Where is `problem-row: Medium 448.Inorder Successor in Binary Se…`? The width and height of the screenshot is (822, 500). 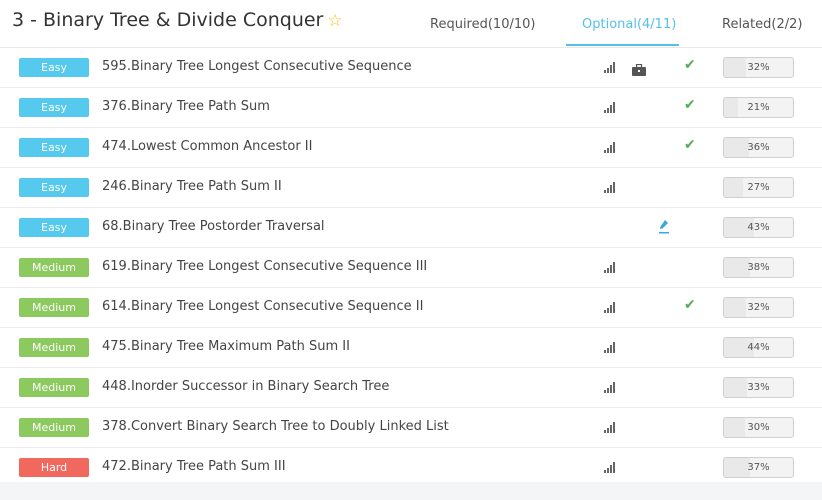
problem-row: Medium 448.Inorder Successor in Binary Se… is located at coordinates (411, 388).